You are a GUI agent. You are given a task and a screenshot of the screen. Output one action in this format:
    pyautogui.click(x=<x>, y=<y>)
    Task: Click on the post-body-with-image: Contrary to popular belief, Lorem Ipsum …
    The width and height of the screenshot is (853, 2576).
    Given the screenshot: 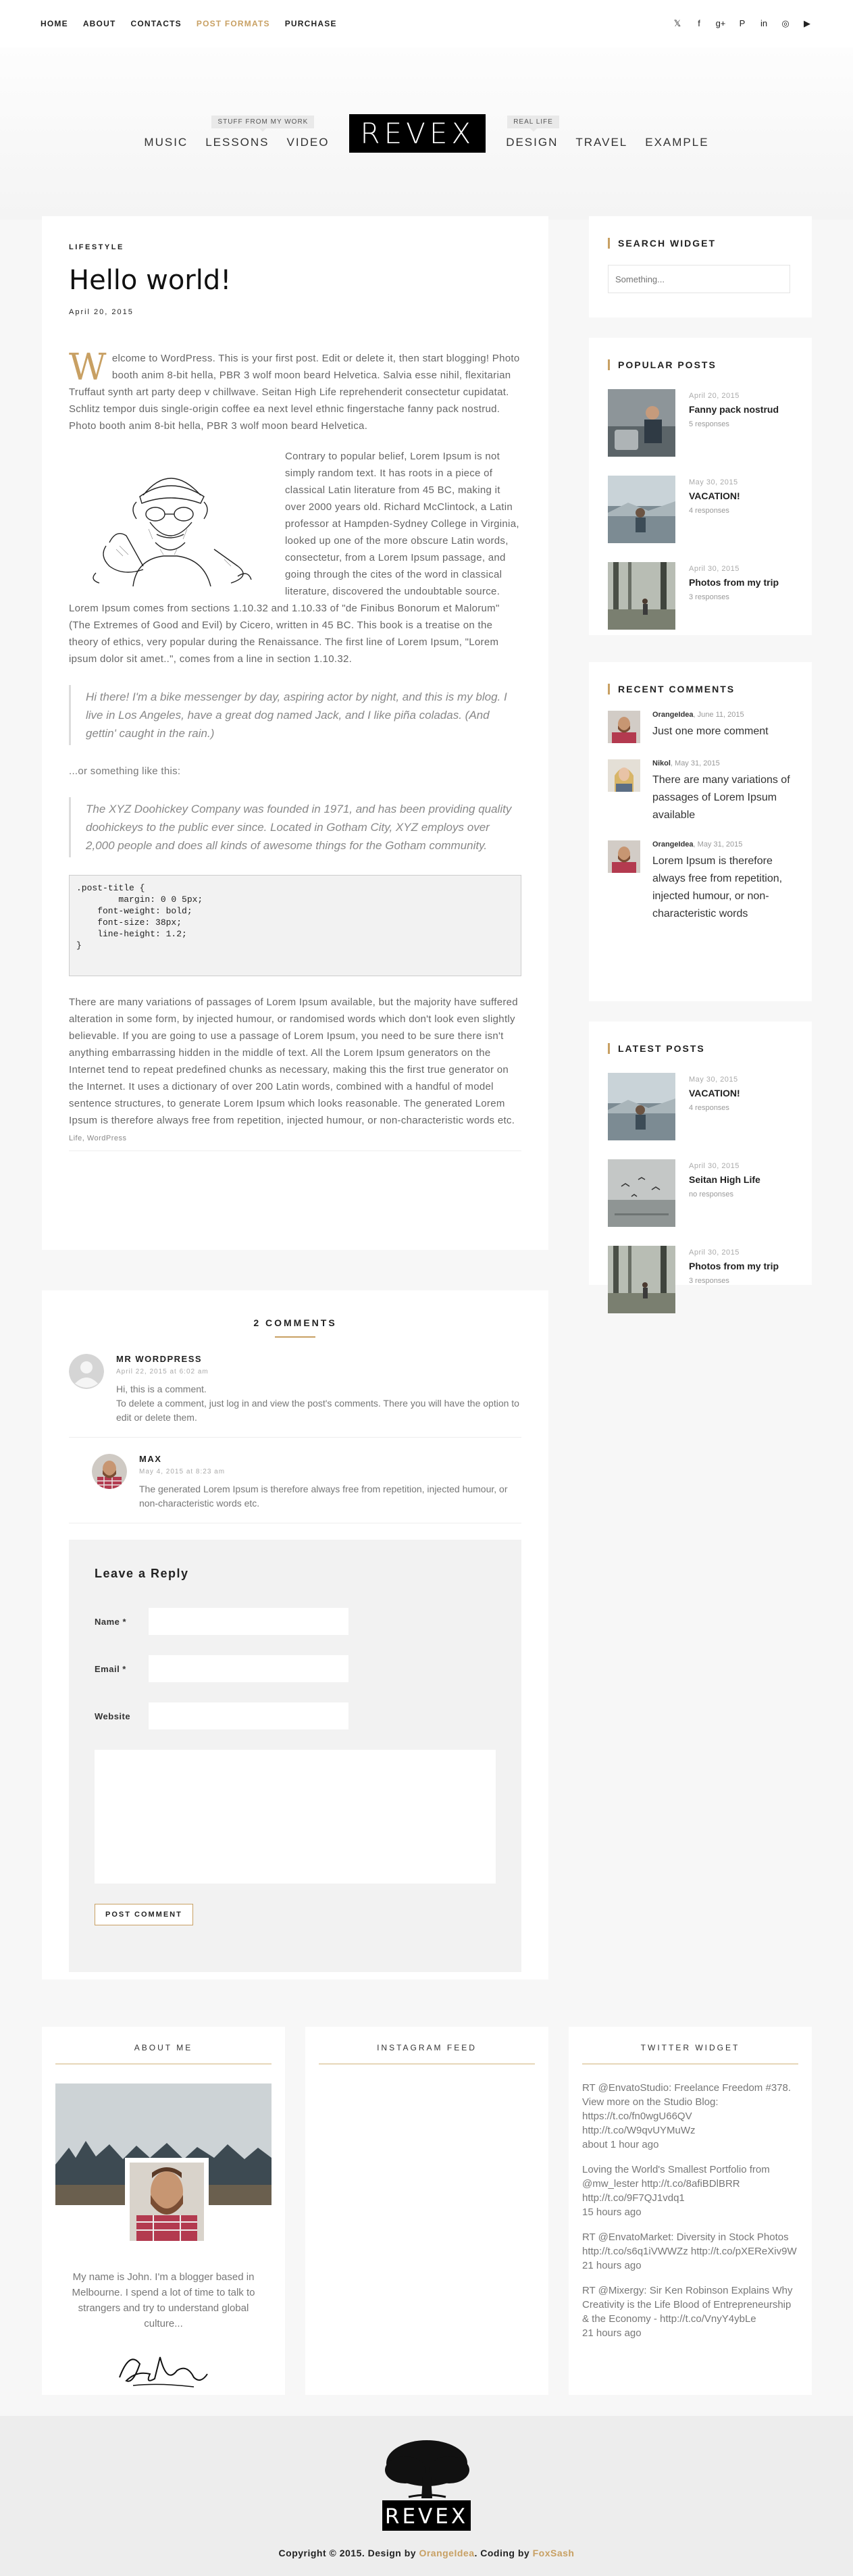 What is the action you would take?
    pyautogui.click(x=295, y=557)
    